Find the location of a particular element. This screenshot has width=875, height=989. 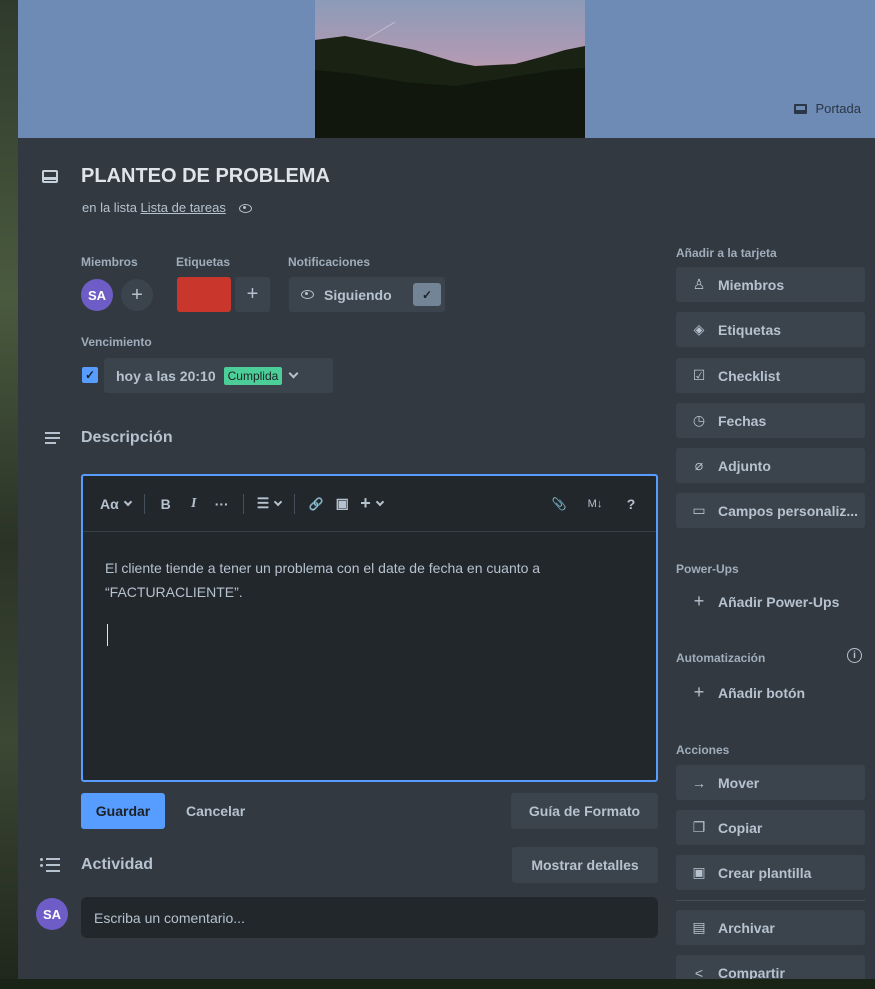

labels-label: Etiquetas is located at coordinates (203, 262).